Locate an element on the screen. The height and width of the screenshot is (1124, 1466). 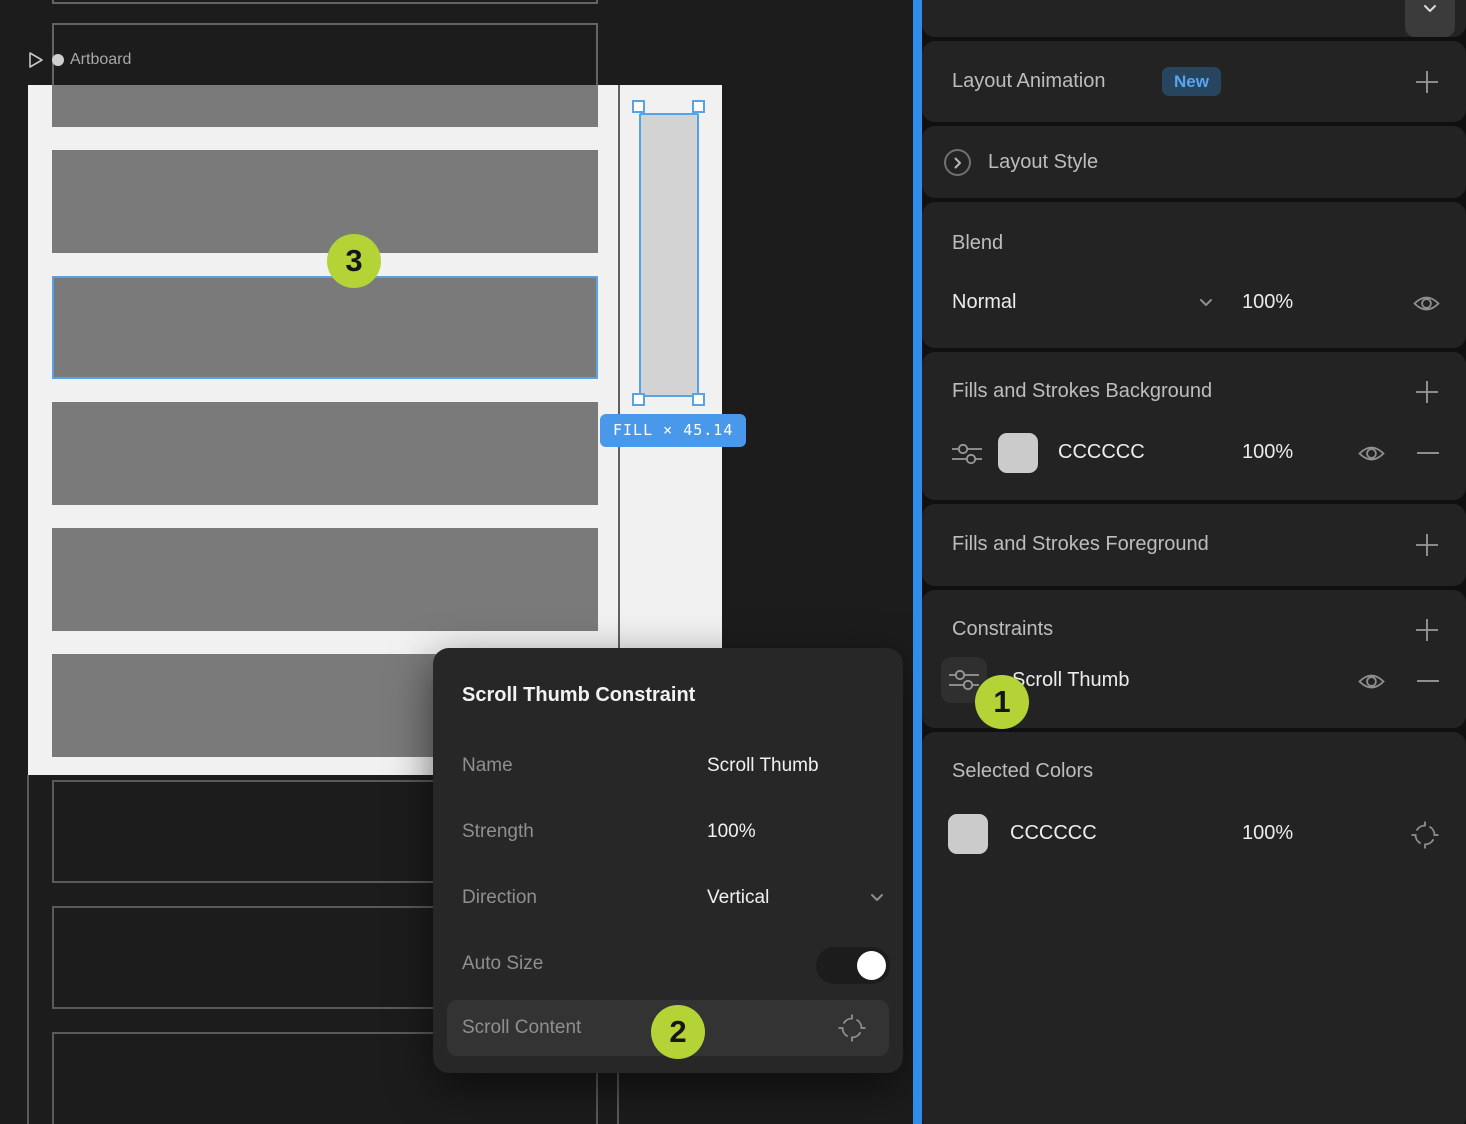
strength-value: 100% is located at coordinates (731, 832).